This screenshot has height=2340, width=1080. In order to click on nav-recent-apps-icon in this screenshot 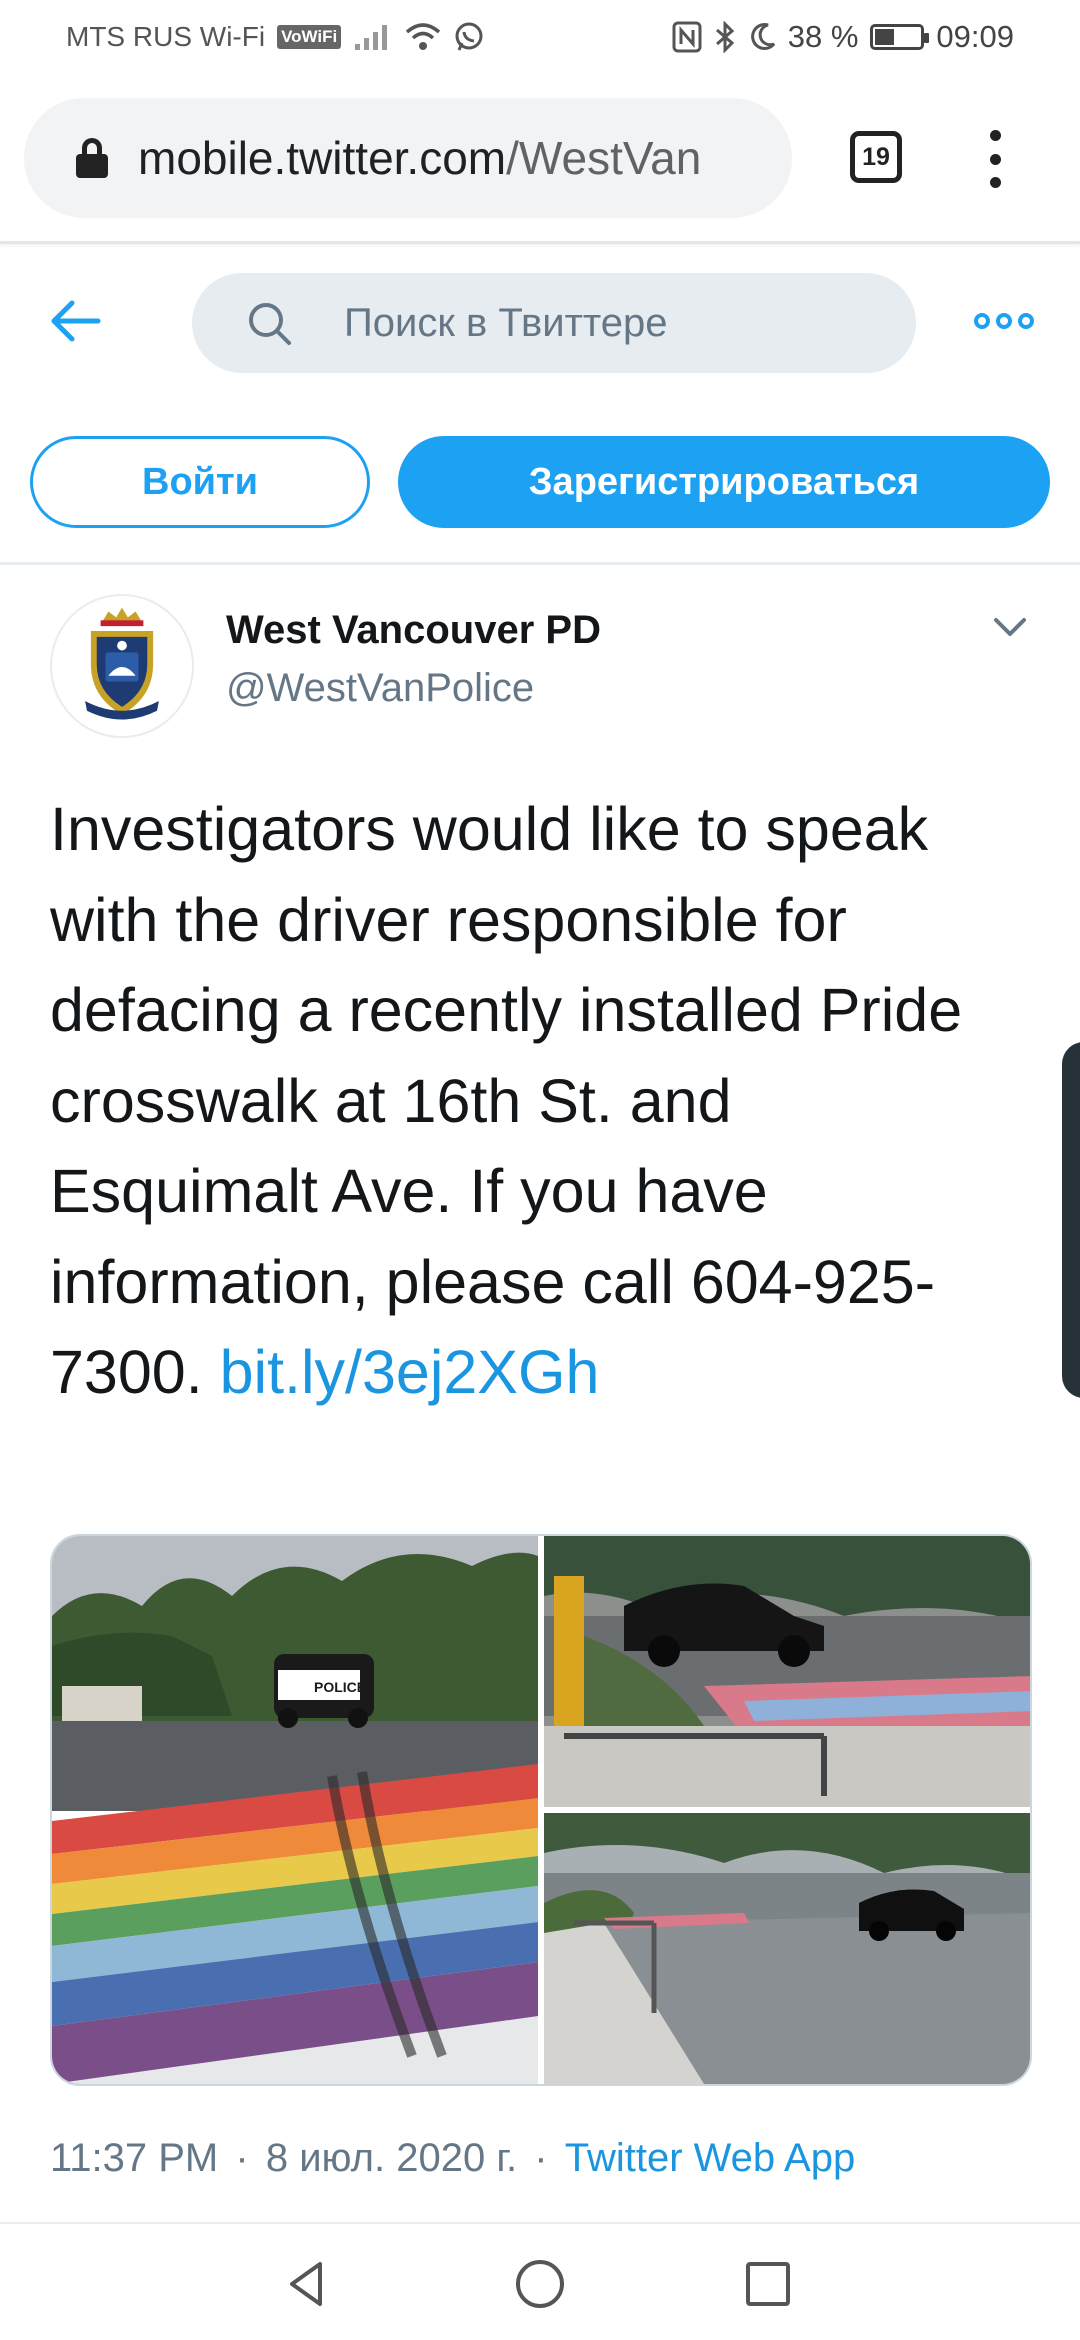, I will do `click(768, 2284)`.